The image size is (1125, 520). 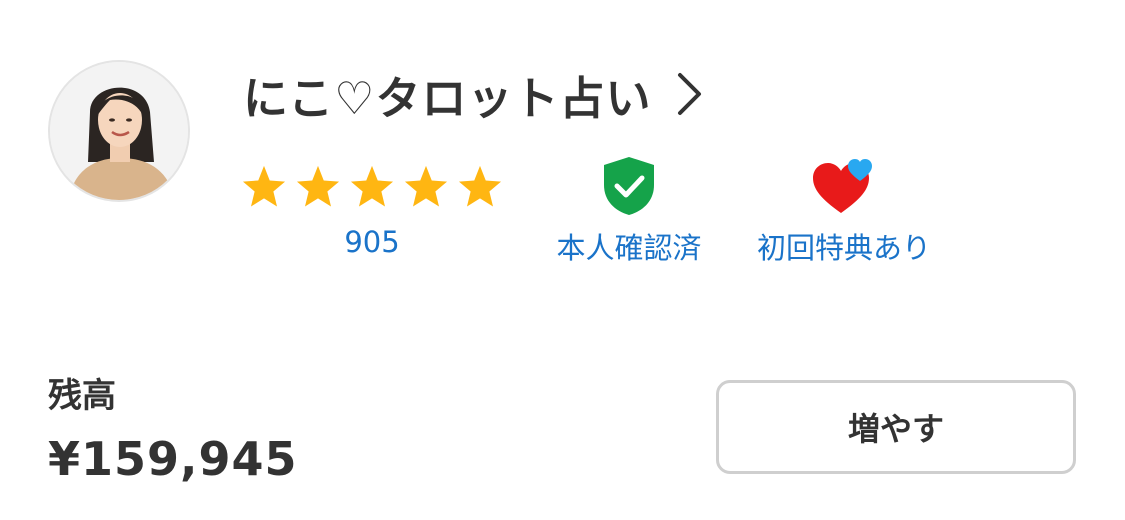 I want to click on avatar, so click(x=119, y=131).